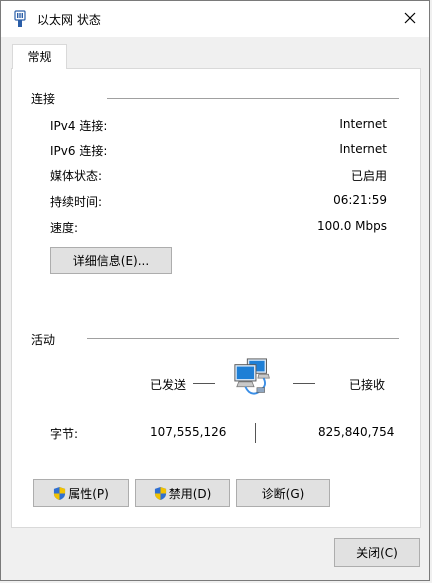  I want to click on media-state-label: 媒体状态:, so click(76, 176).